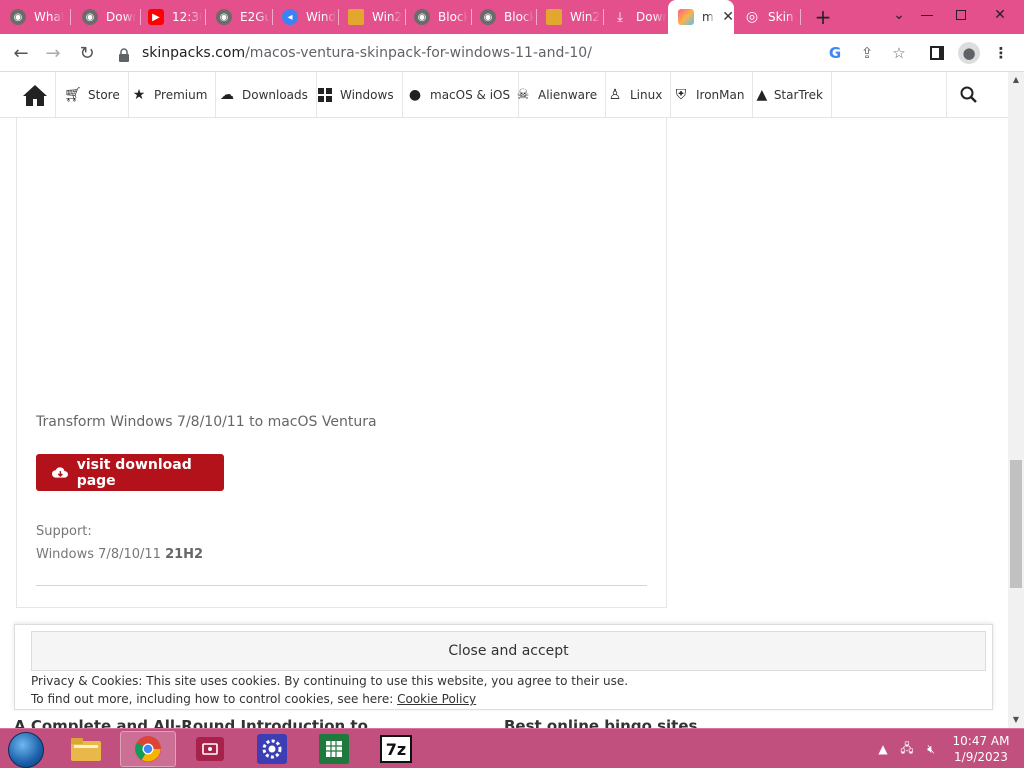 The height and width of the screenshot is (768, 1024). I want to click on home-icon, so click(34, 95).